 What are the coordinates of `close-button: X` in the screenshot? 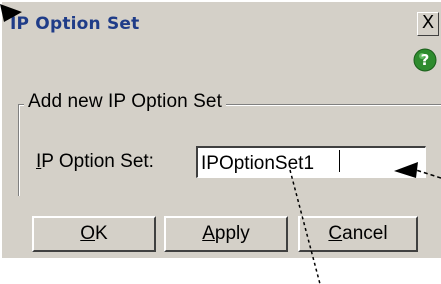 It's located at (428, 24).